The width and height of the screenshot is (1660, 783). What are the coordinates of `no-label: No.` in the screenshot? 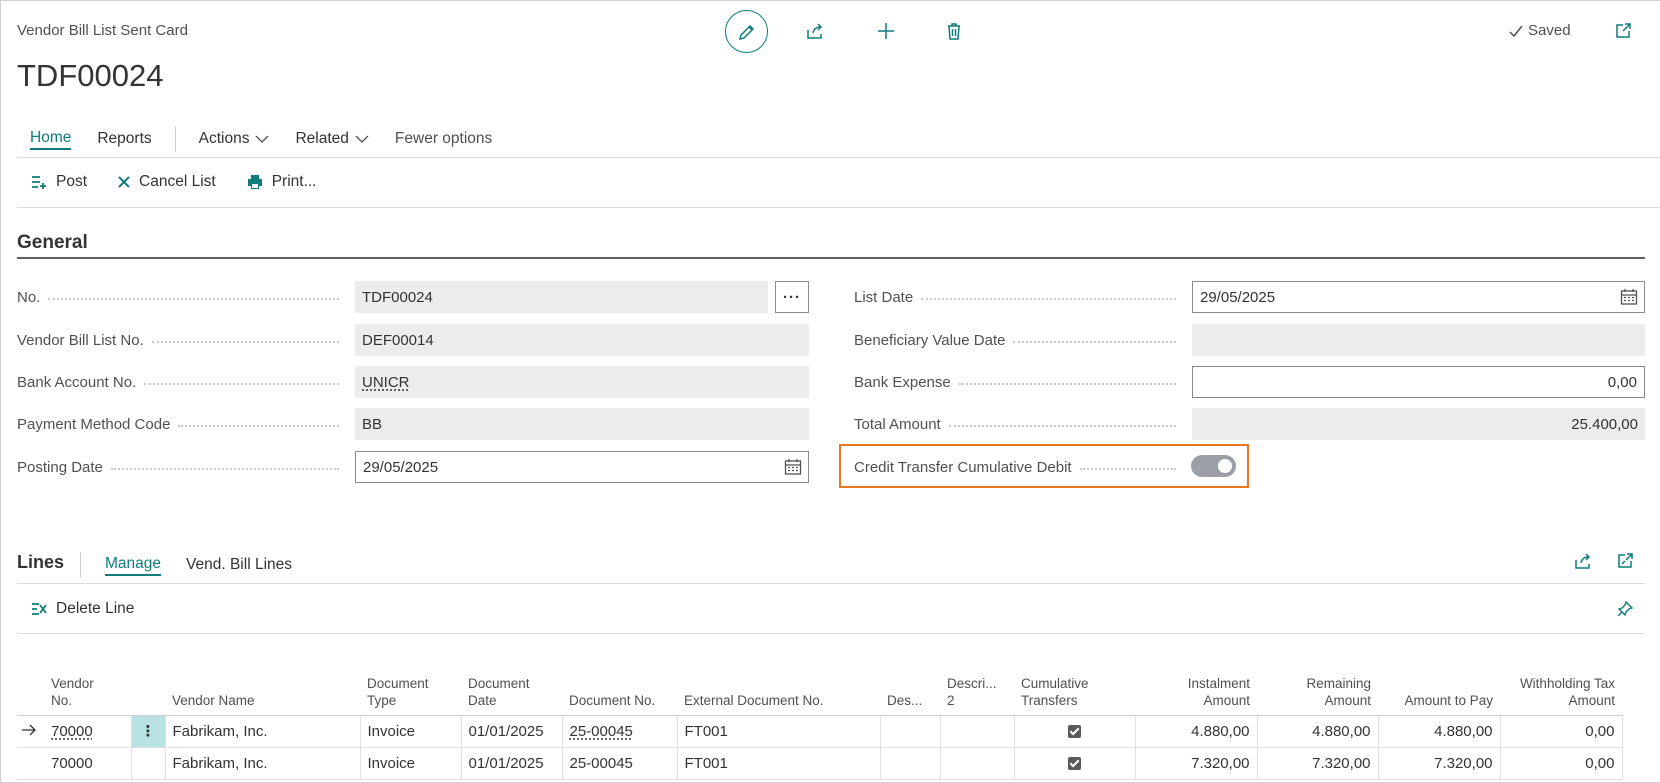 It's located at (182, 297).